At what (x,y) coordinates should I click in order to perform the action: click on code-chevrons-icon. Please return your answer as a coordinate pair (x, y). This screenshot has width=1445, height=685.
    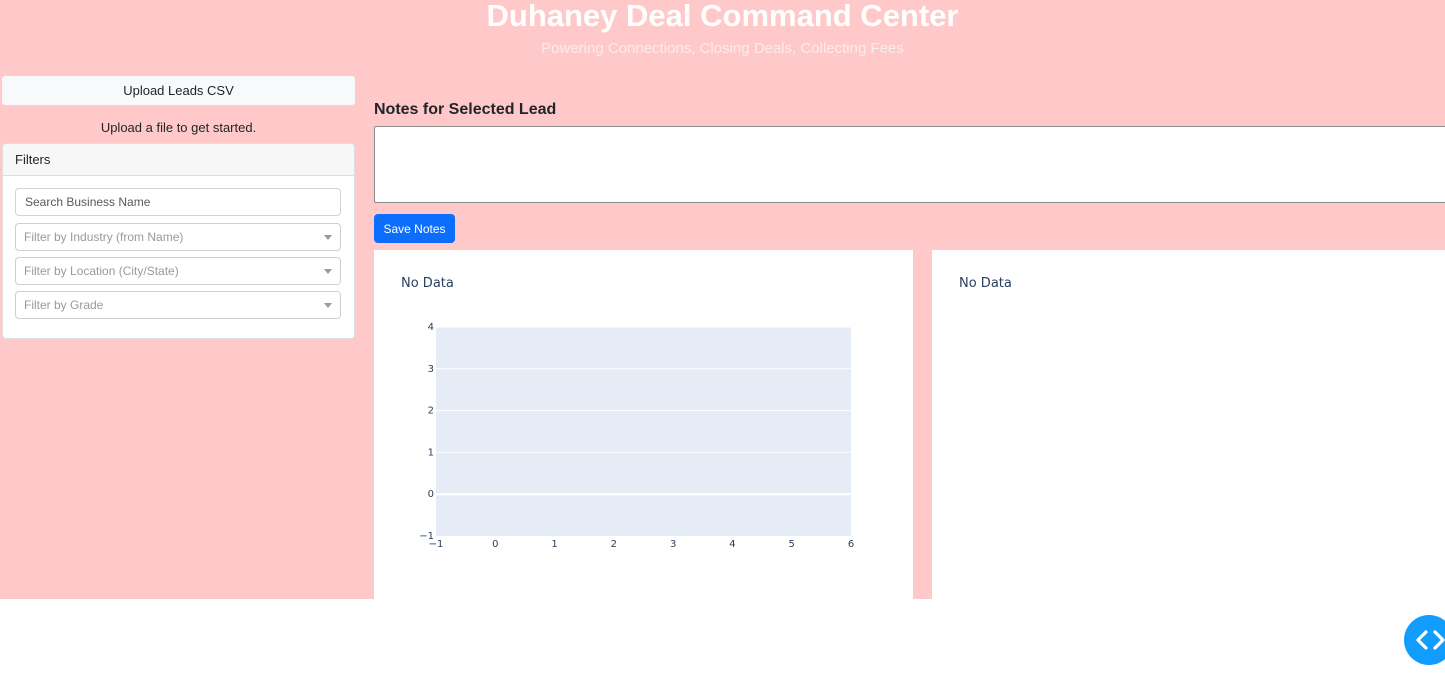
    Looking at the image, I should click on (1430, 640).